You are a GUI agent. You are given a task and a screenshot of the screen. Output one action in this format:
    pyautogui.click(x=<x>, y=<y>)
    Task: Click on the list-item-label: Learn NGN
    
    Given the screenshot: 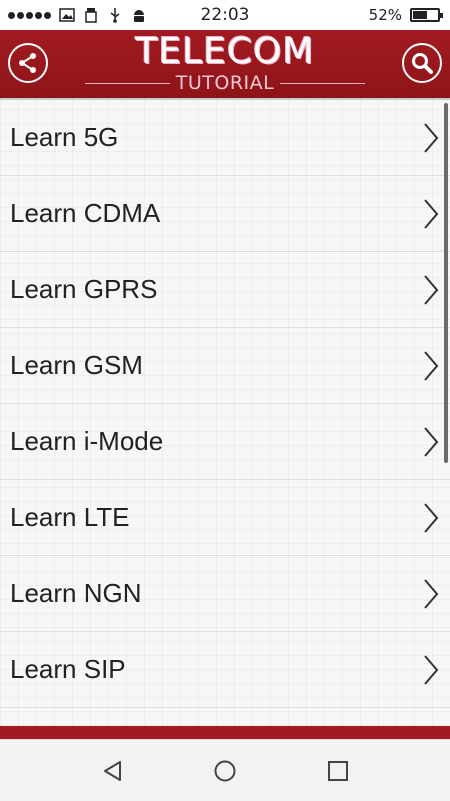 What is the action you would take?
    pyautogui.click(x=76, y=593)
    